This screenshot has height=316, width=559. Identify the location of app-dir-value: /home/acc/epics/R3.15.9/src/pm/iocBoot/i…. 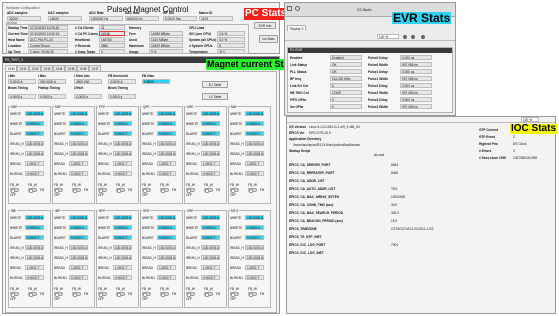
(327, 145).